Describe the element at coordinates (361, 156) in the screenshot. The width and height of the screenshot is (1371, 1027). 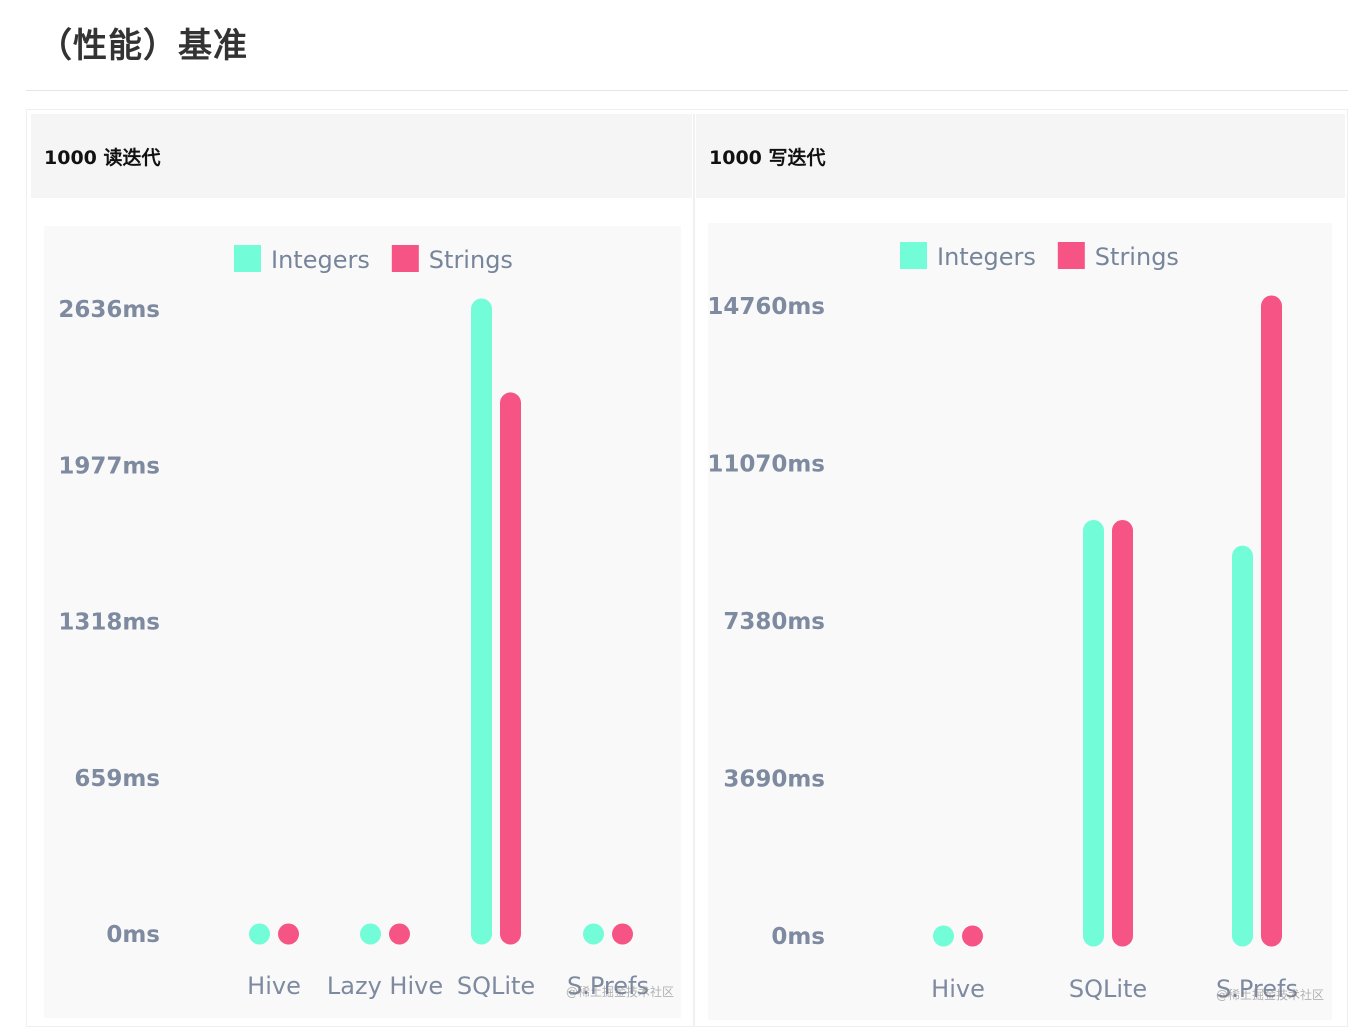
I see `table-header-read: 1000 读迭代` at that location.